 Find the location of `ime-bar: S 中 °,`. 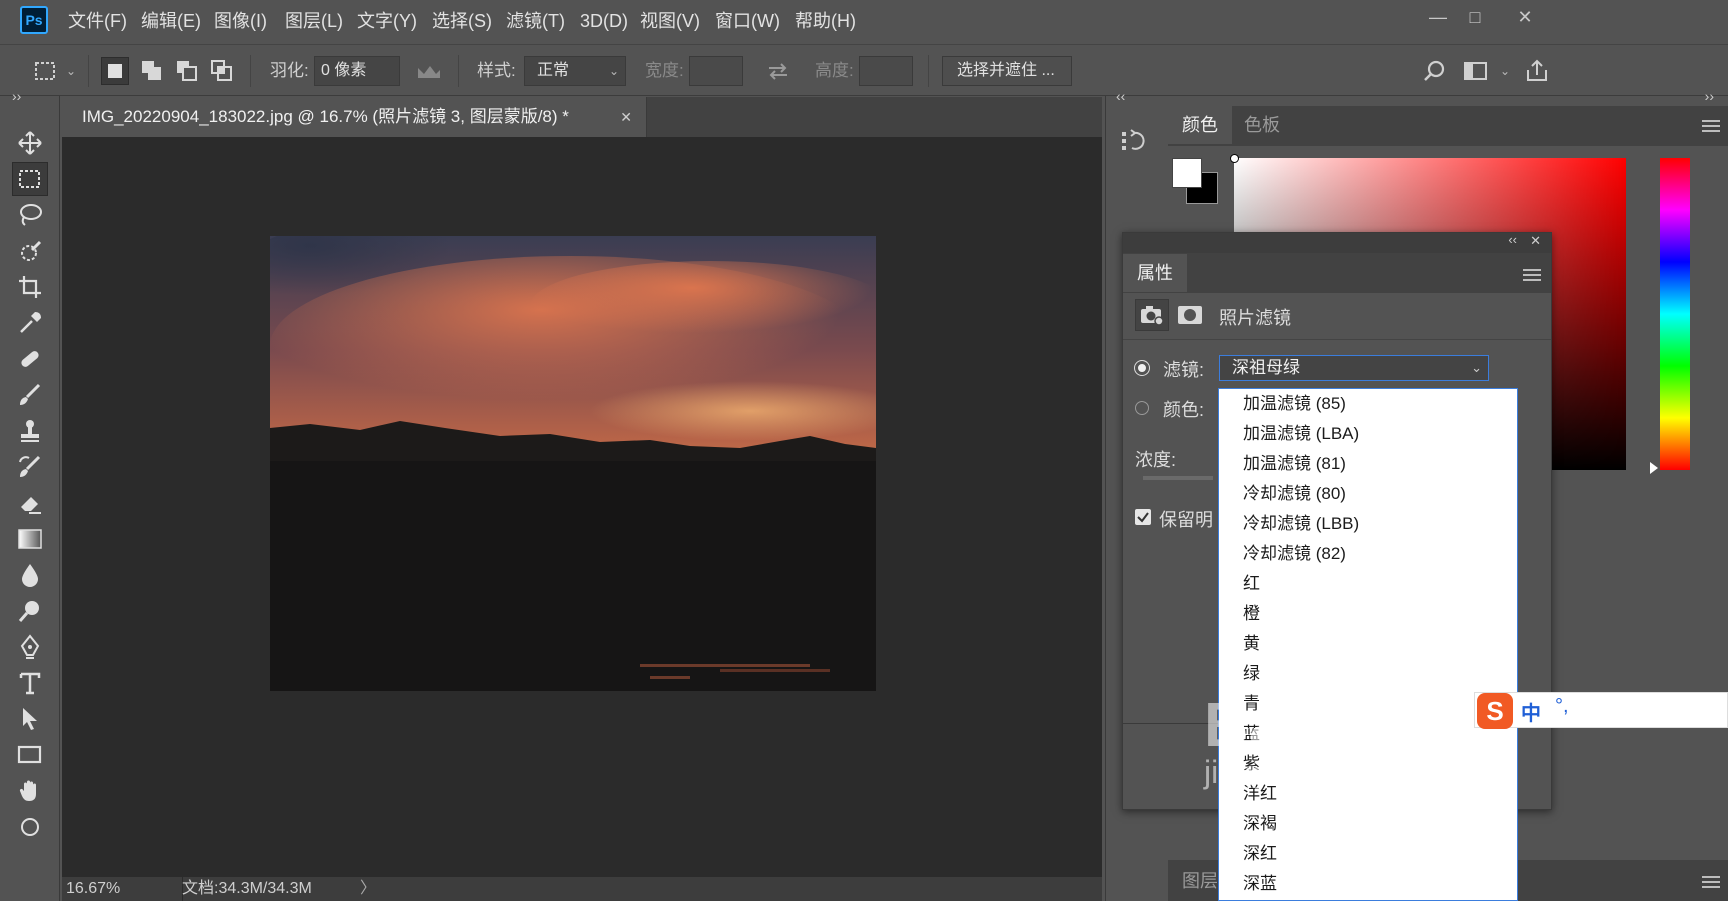

ime-bar: S 中 °, is located at coordinates (1601, 710).